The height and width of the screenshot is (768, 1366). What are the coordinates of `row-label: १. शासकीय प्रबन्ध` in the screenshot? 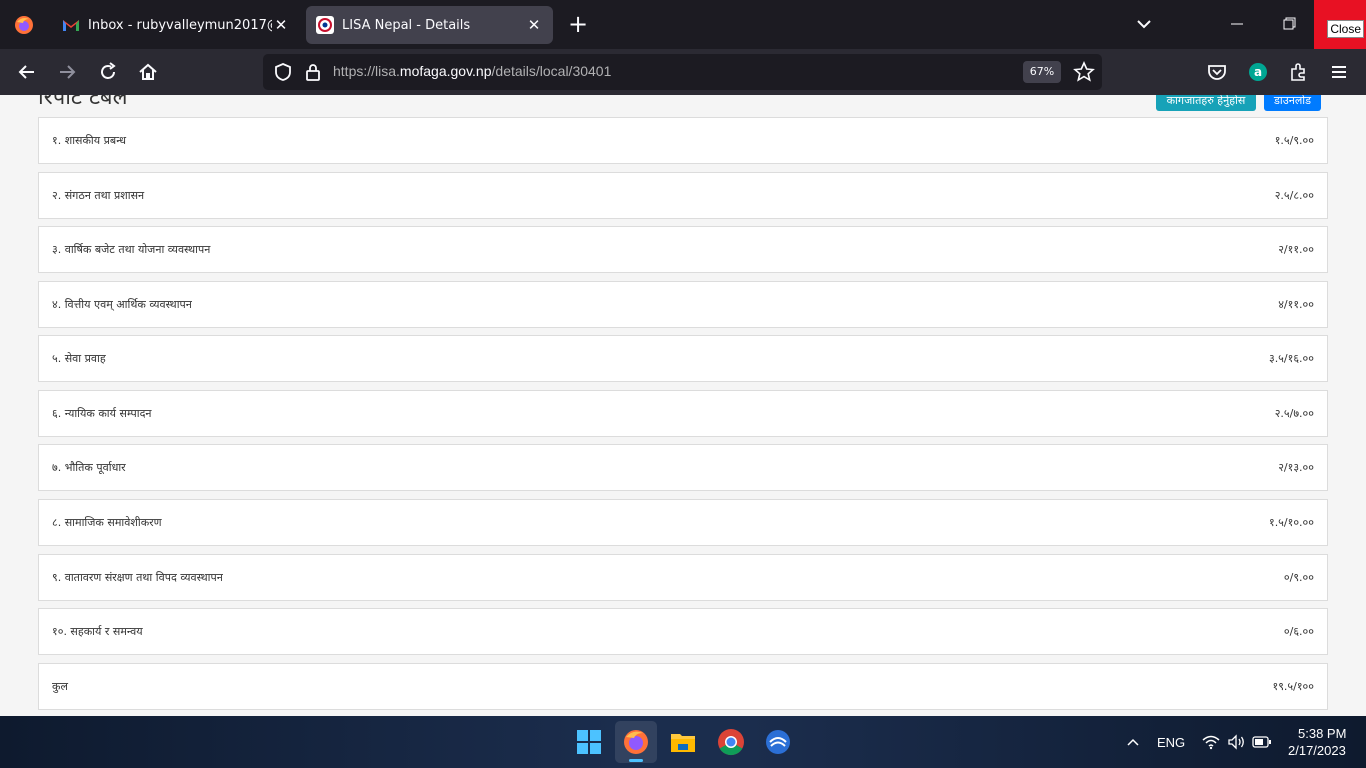 It's located at (89, 140).